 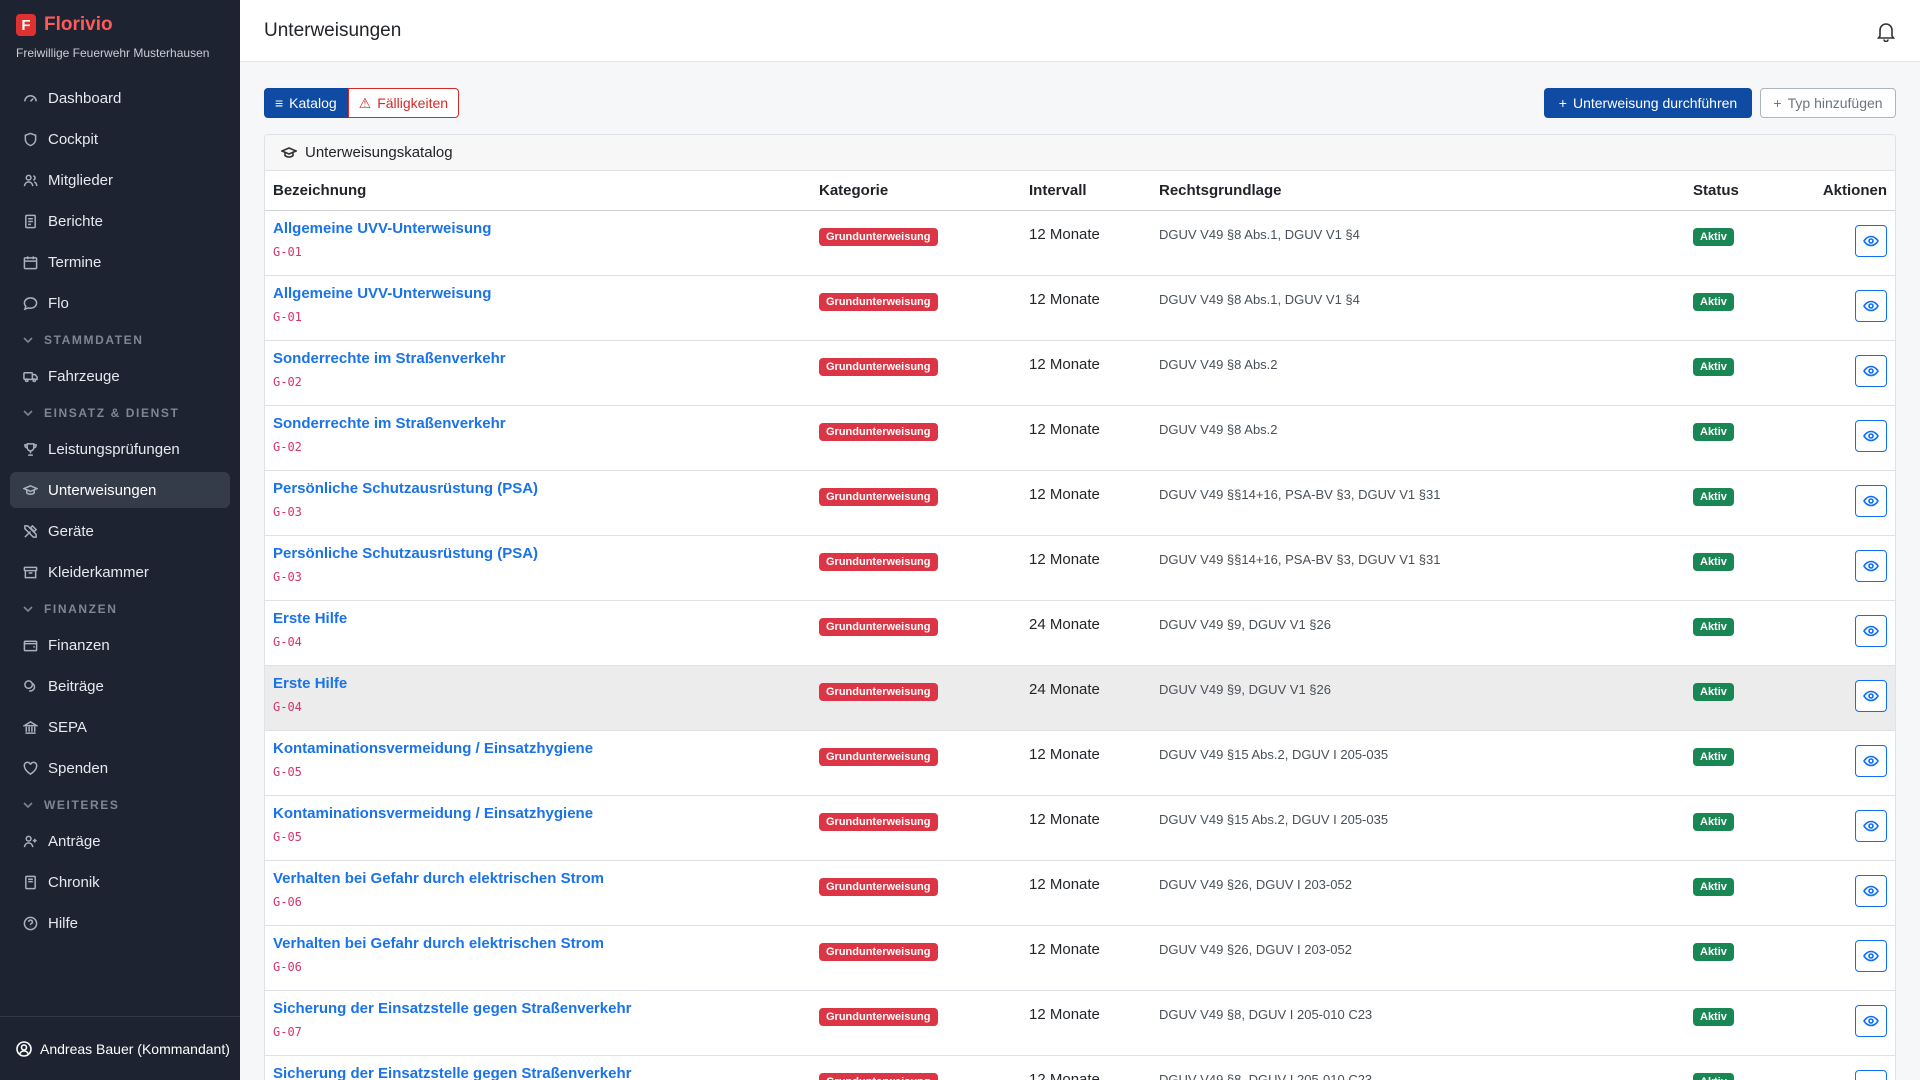 I want to click on sidebar-item-finanzen: Finanzen, so click(x=120, y=645).